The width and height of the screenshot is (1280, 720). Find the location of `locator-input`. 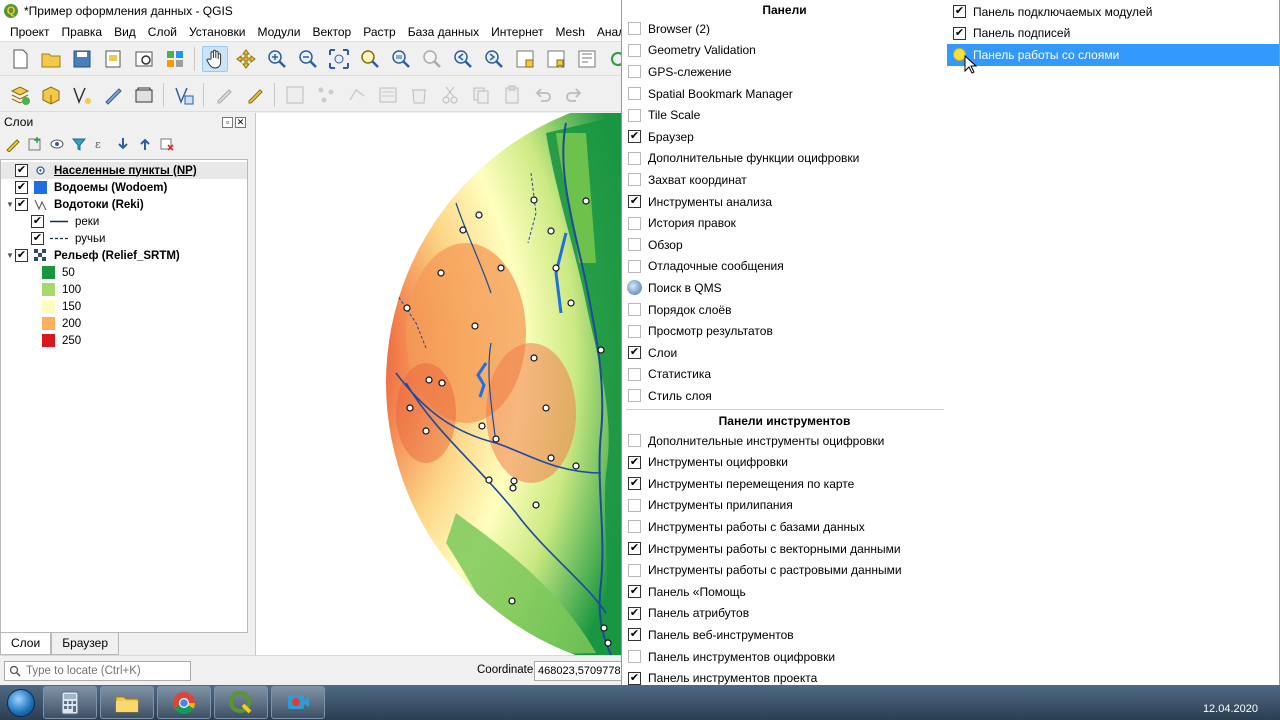

locator-input is located at coordinates (101, 671).